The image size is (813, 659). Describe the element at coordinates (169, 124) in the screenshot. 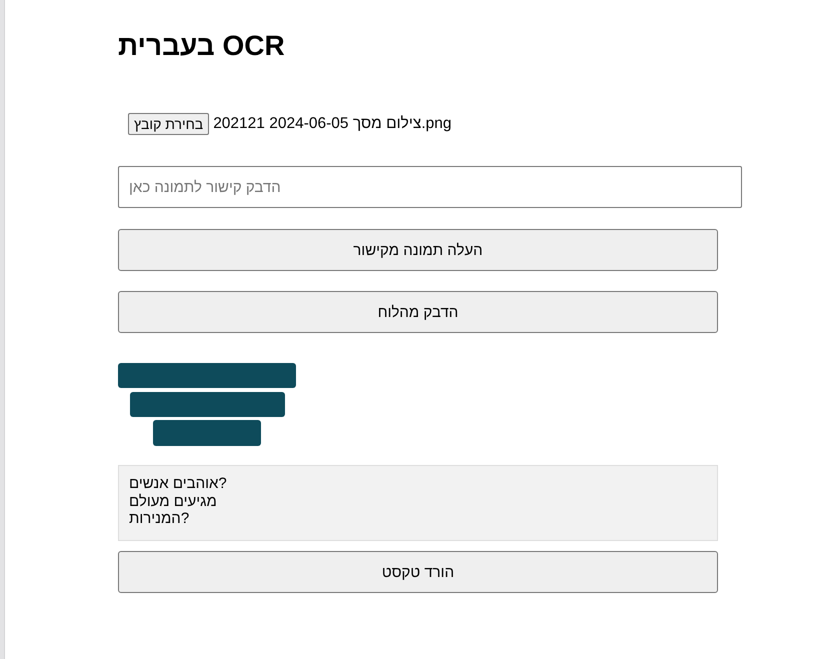

I see `choose-file-button: בחירת קובץ` at that location.